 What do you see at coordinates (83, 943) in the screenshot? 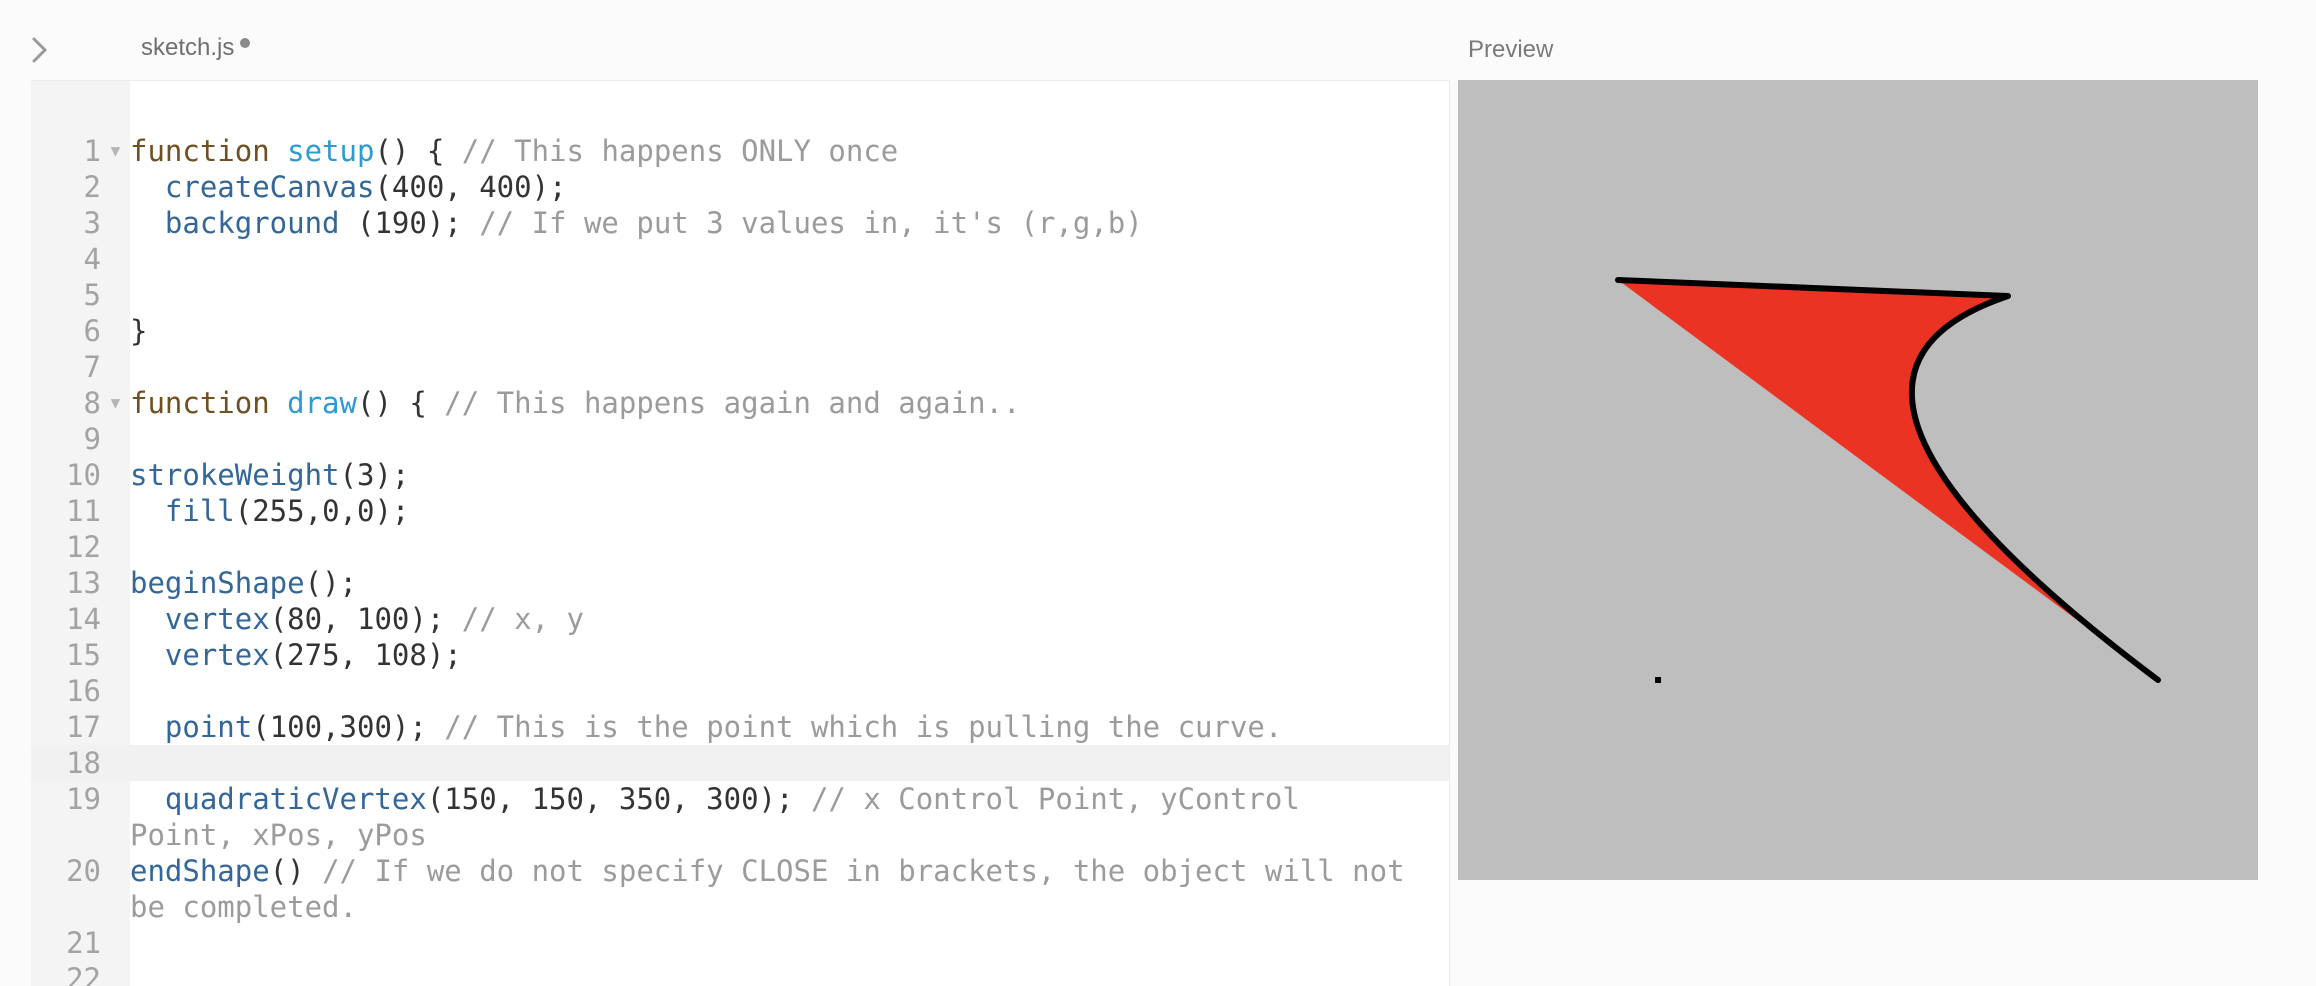
I see `line-number: 21` at bounding box center [83, 943].